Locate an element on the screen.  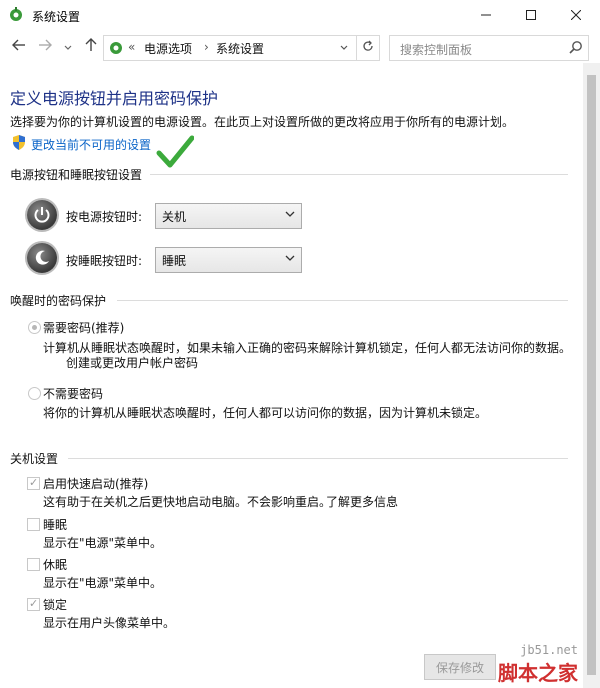
lock-description: 显示在用户头像菜单中。 is located at coordinates (109, 623).